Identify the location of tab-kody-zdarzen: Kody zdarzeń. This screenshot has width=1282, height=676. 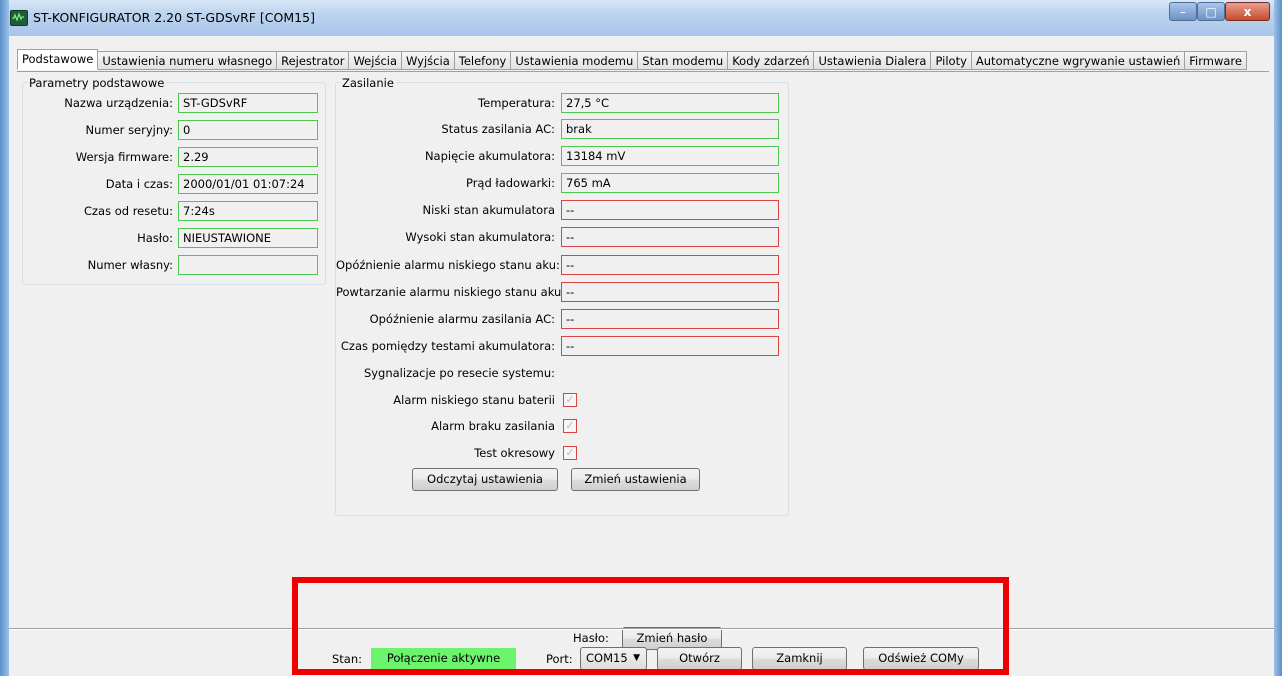
(771, 60).